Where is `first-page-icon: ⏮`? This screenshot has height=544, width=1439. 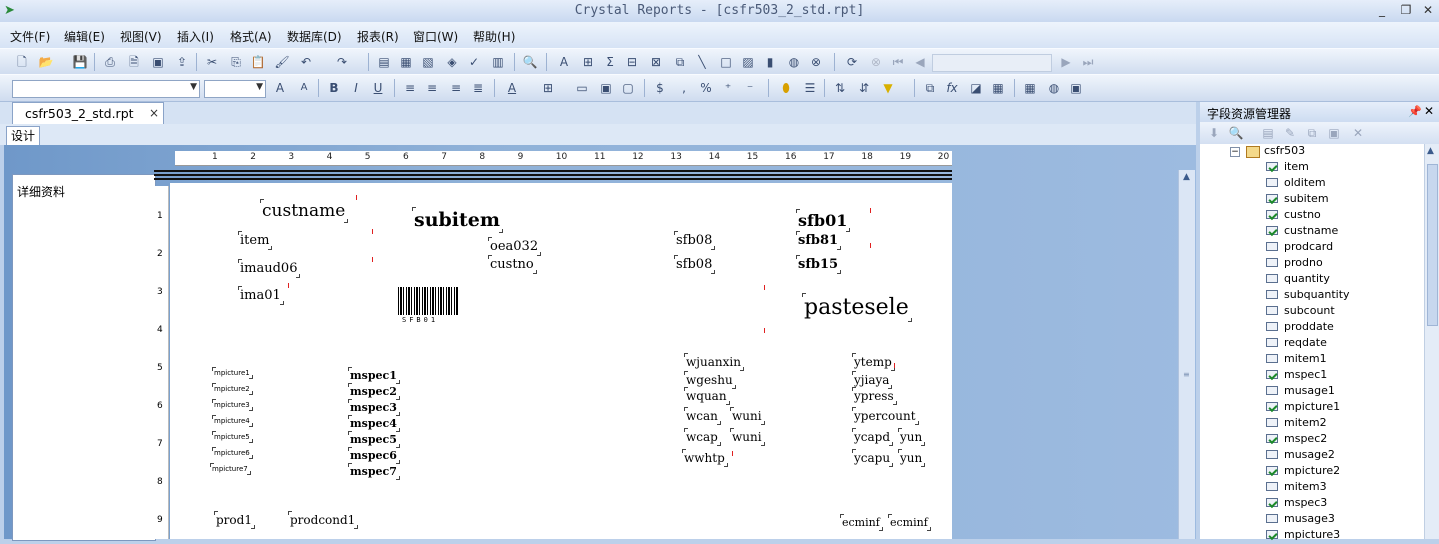 first-page-icon: ⏮ is located at coordinates (898, 62).